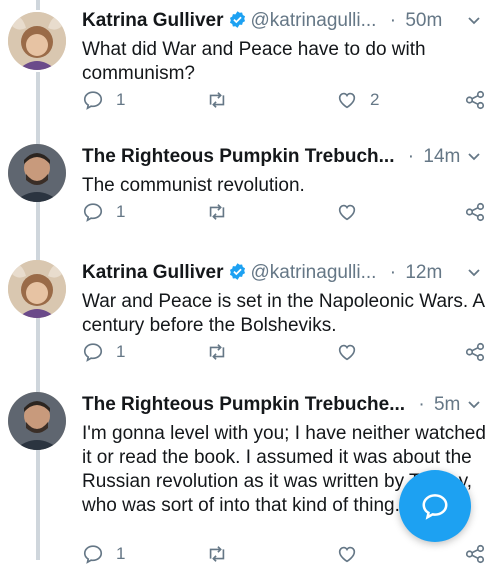 The image size is (499, 566). Describe the element at coordinates (423, 272) in the screenshot. I see `tweet-timestamp: 12m` at that location.